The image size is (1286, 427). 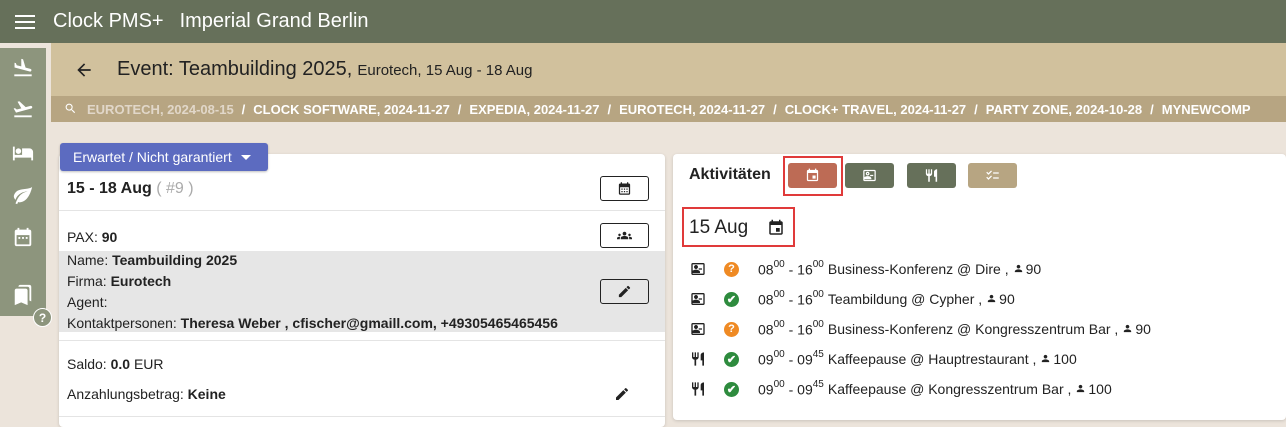 I want to click on activity-title: Kaffeepause @ Kongresszentrum Bar ,, so click(x=949, y=389).